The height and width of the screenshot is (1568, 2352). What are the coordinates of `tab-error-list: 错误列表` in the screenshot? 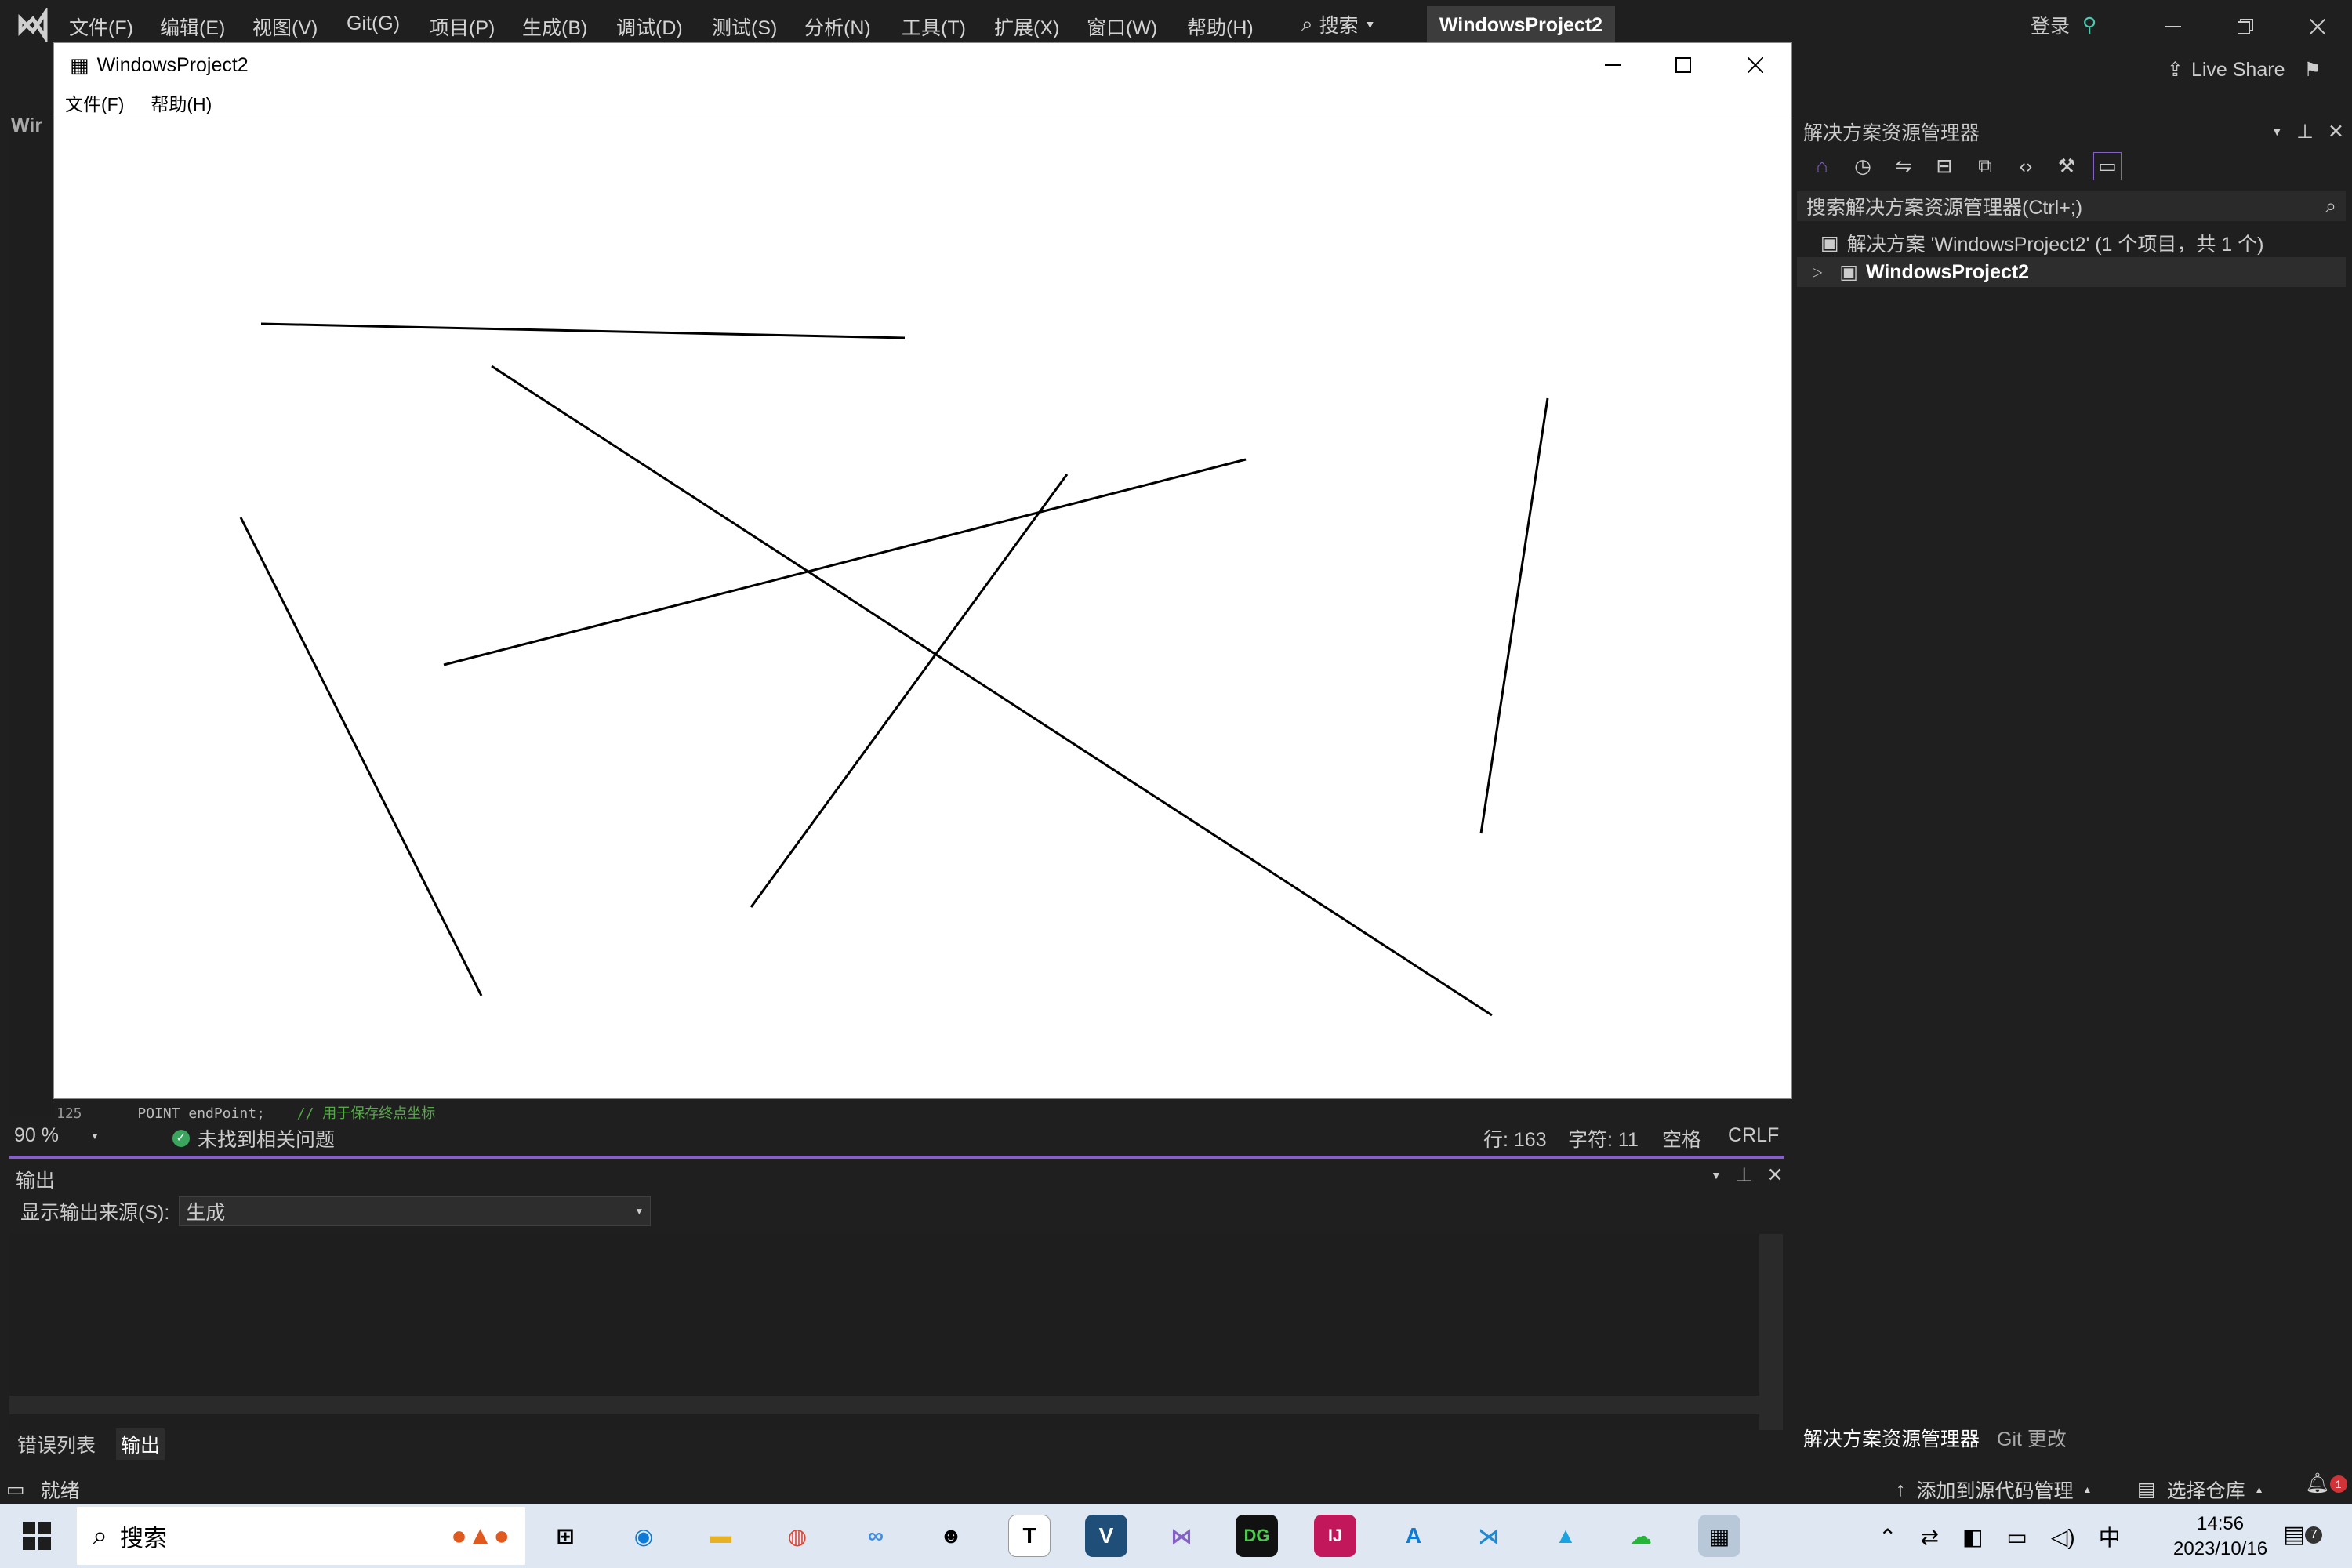 It's located at (56, 1444).